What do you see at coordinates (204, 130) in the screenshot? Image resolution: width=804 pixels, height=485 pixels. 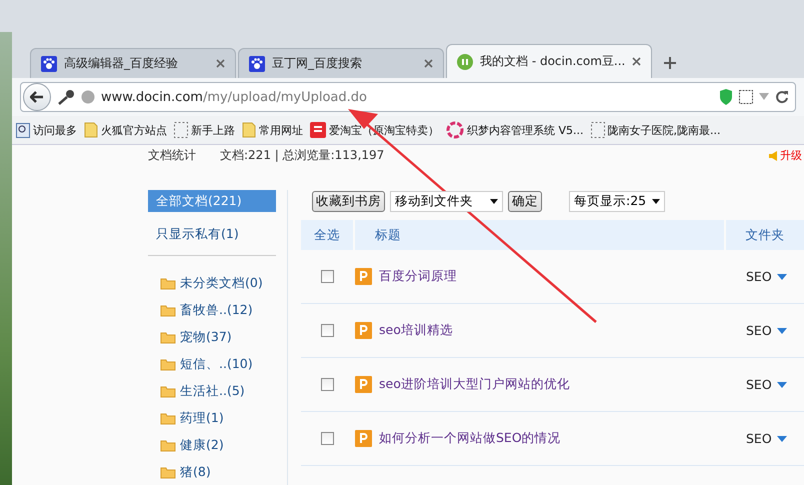 I see `bookmark-item: 新手上路` at bounding box center [204, 130].